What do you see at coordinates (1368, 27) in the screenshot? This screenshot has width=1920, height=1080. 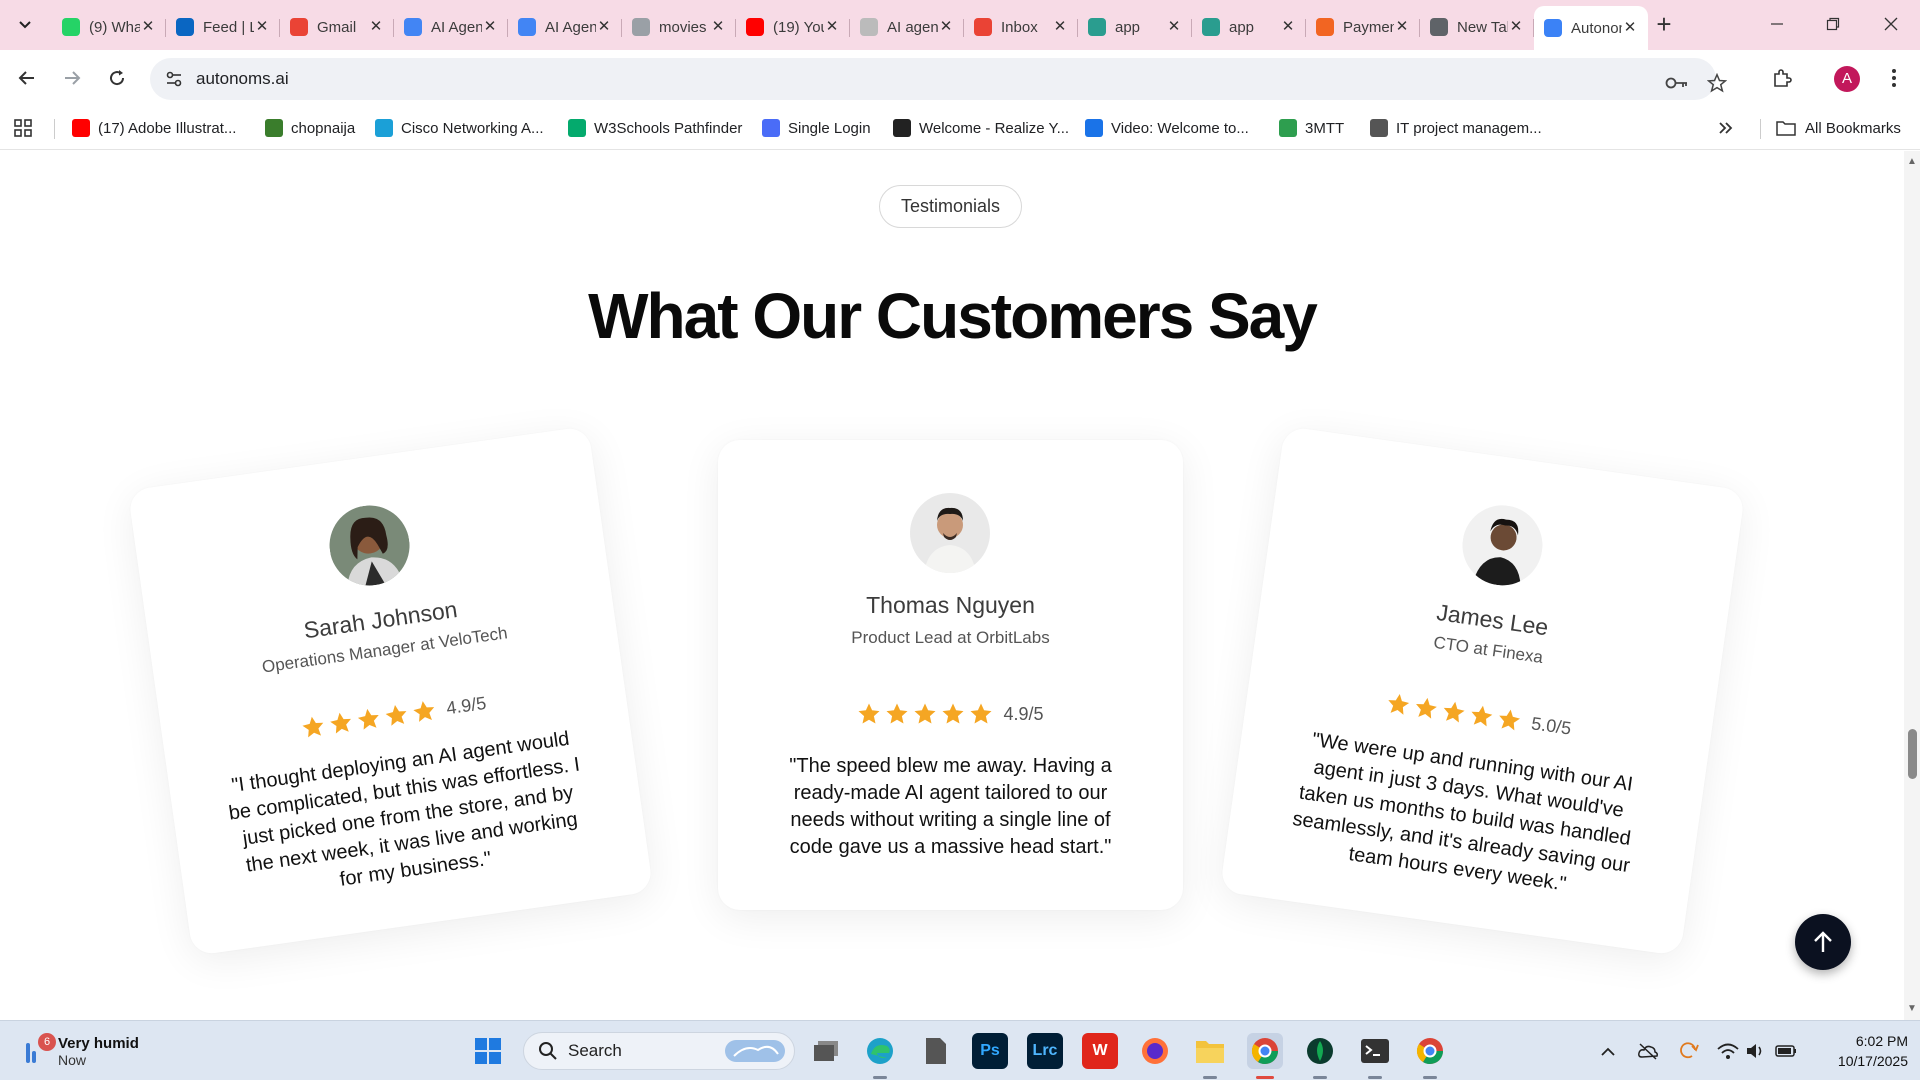 I see `tab-title: Payments` at bounding box center [1368, 27].